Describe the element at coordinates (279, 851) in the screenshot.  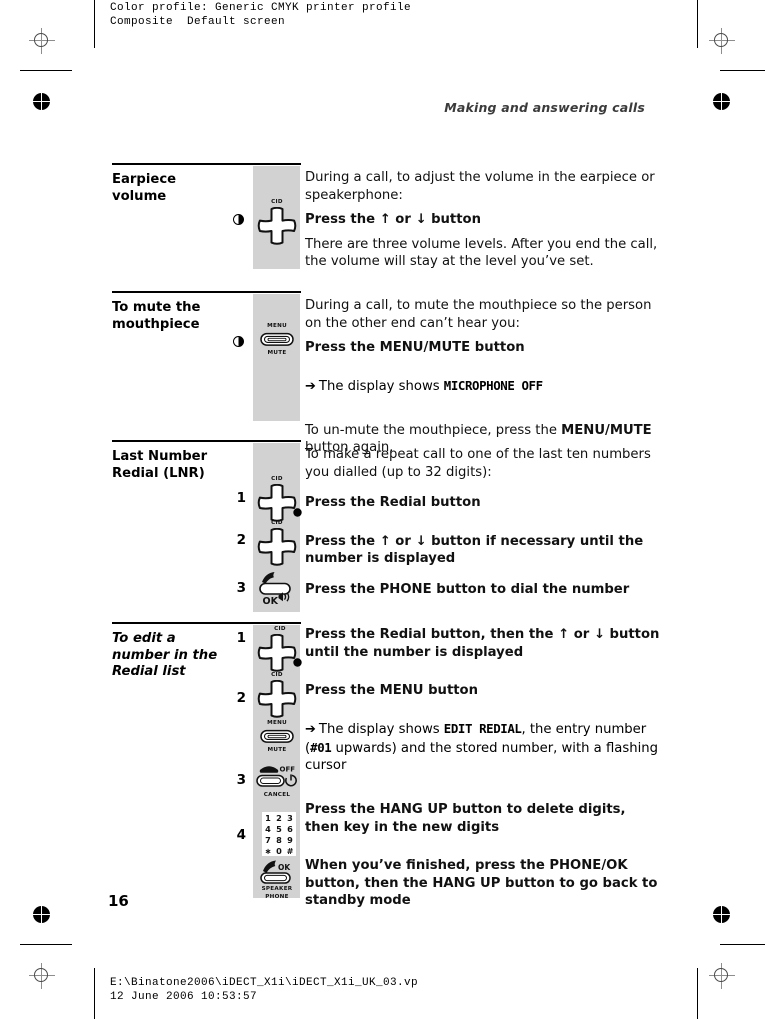
I see `svg-text: 0` at that location.